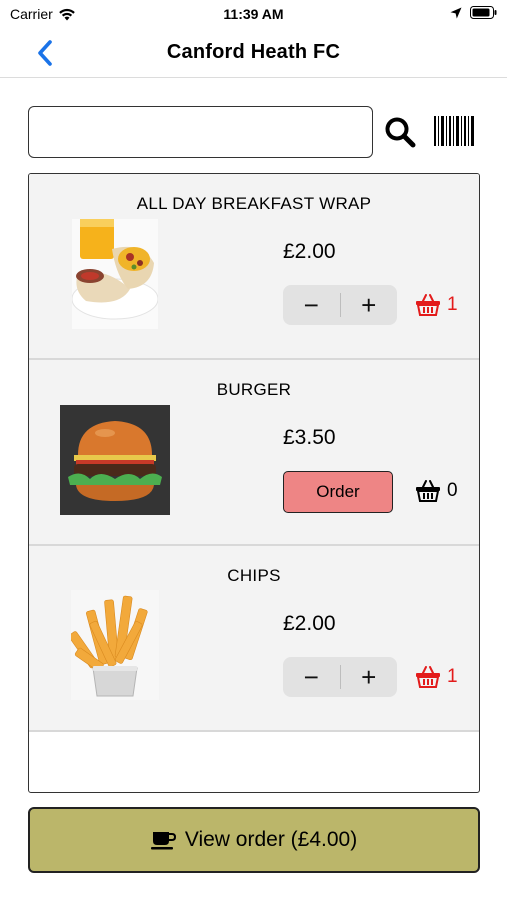 The image size is (507, 900). What do you see at coordinates (338, 492) in the screenshot?
I see `order-button: Order` at bounding box center [338, 492].